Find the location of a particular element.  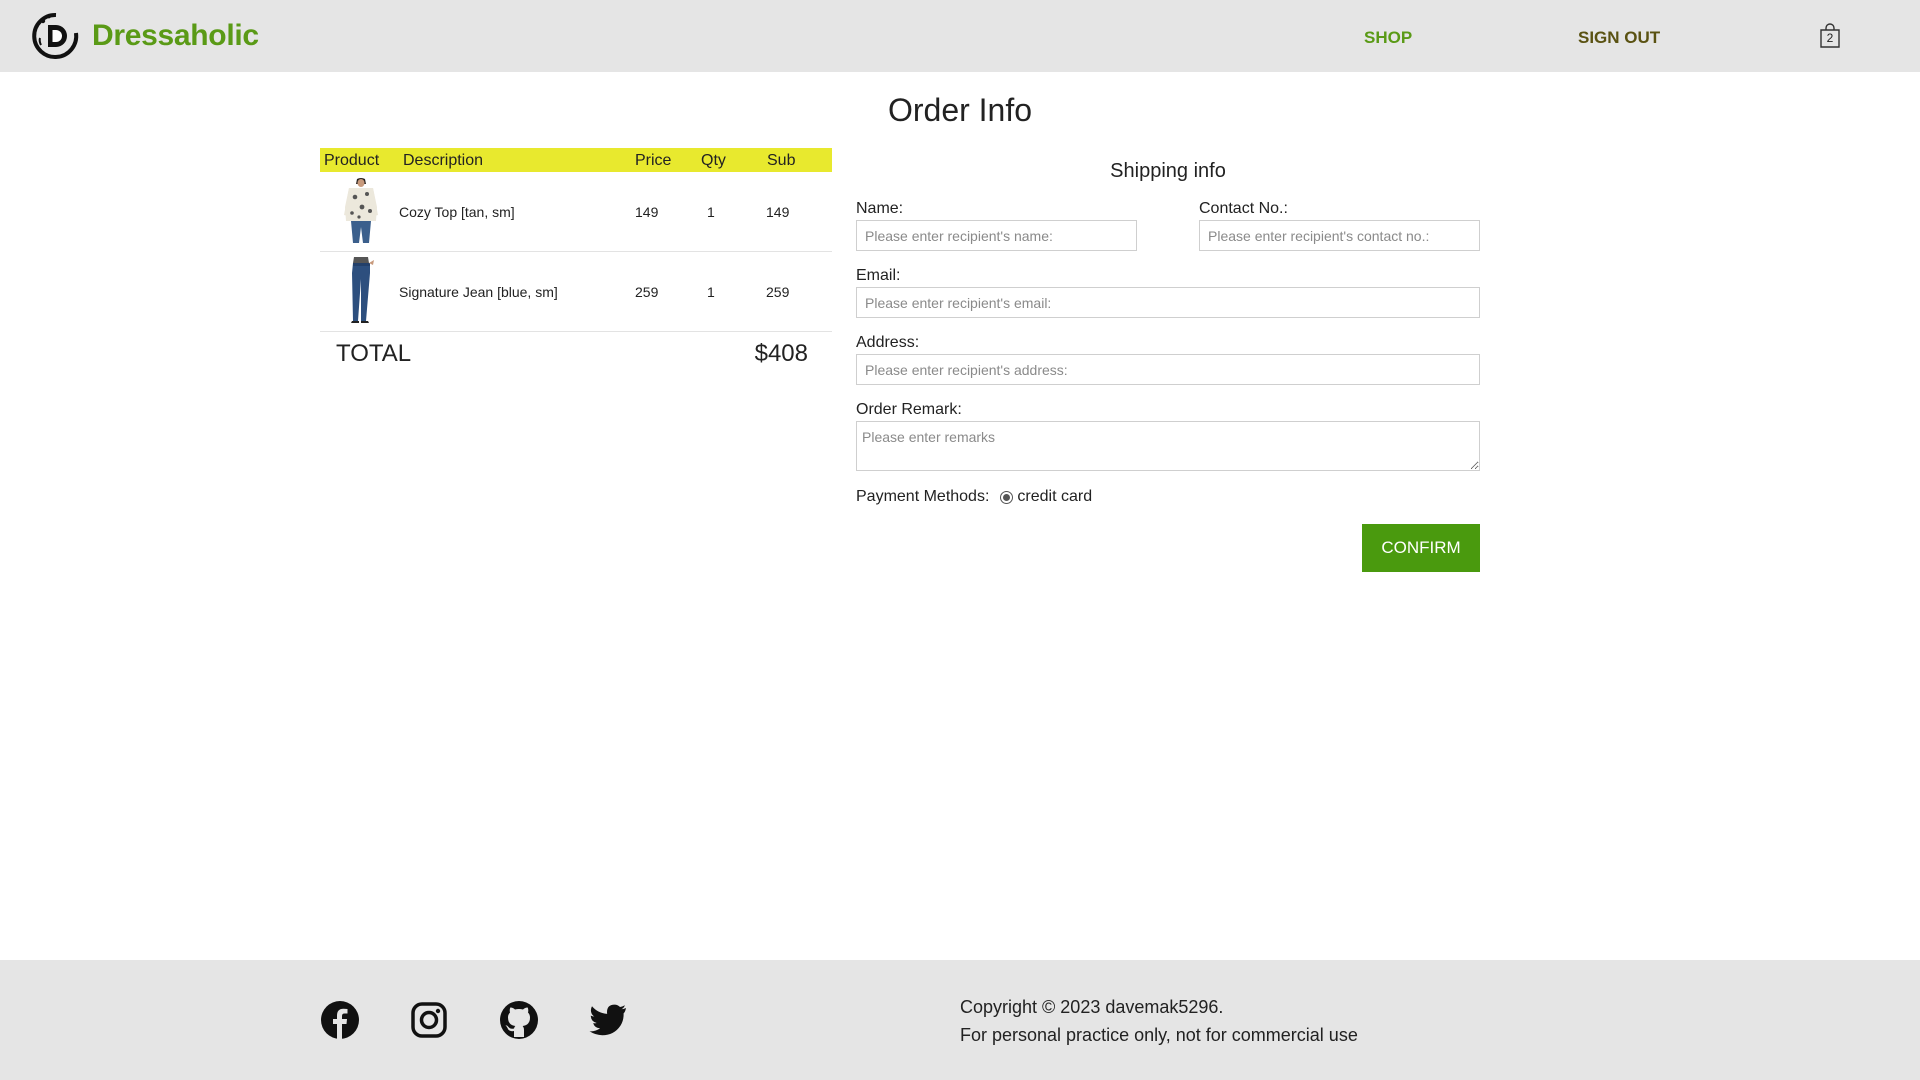

payment-methods: Payment Methods: credit card is located at coordinates (974, 497).